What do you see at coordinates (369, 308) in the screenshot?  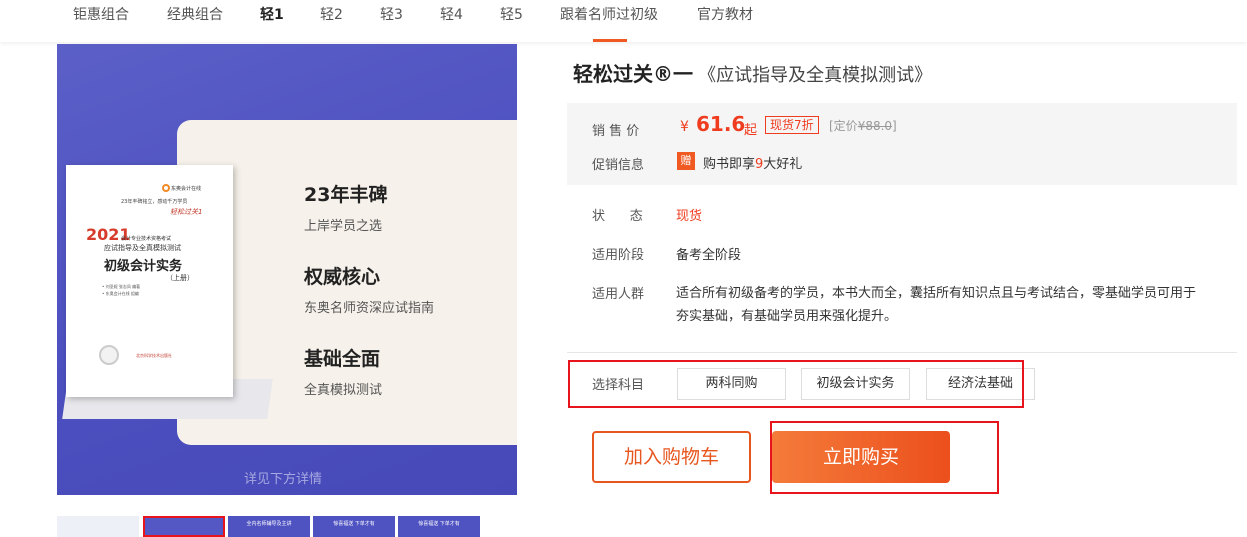 I see `feature-2-sub: 东奥名师资深应试指南` at bounding box center [369, 308].